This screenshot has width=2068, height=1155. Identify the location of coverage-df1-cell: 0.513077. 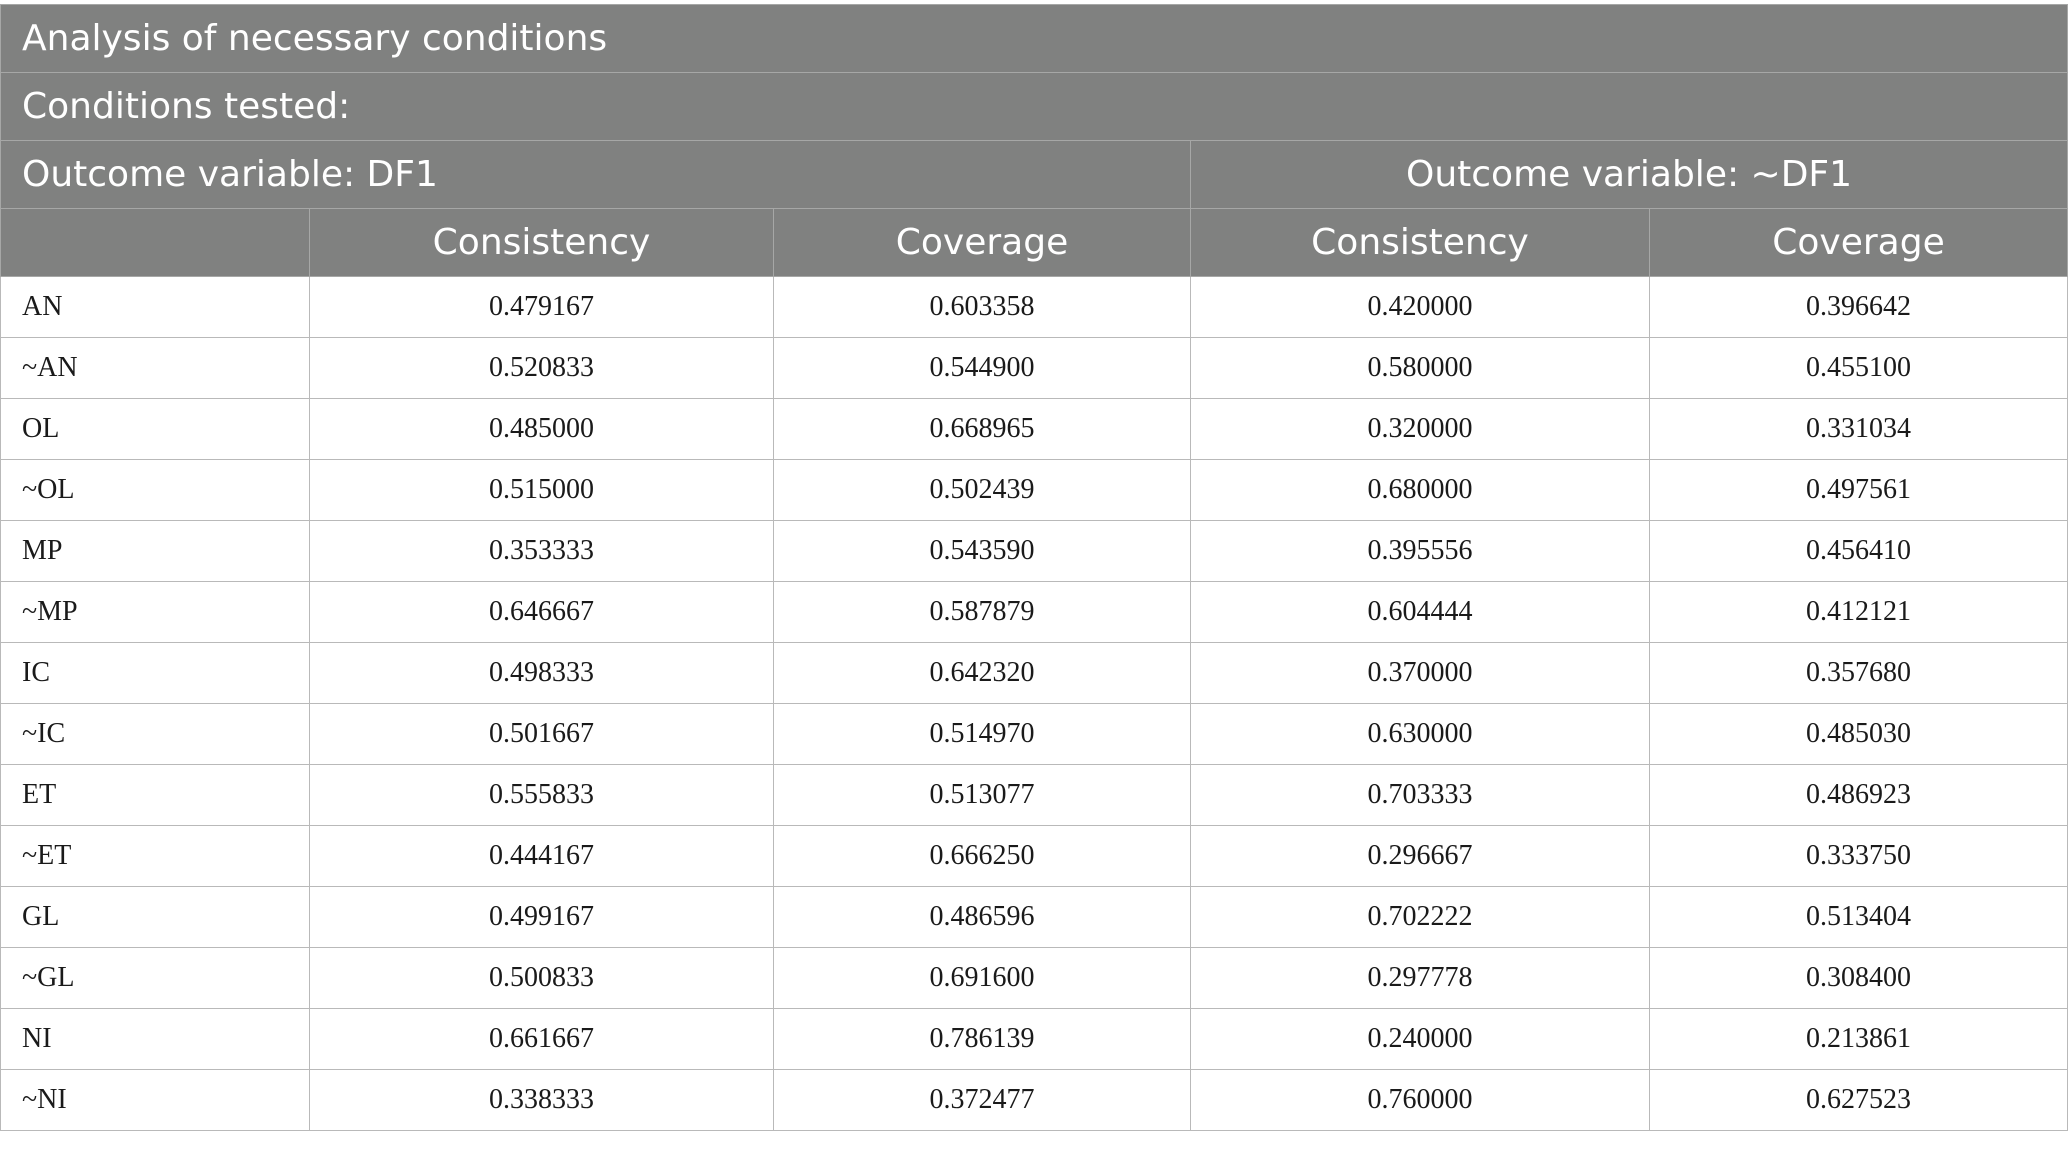
(982, 795).